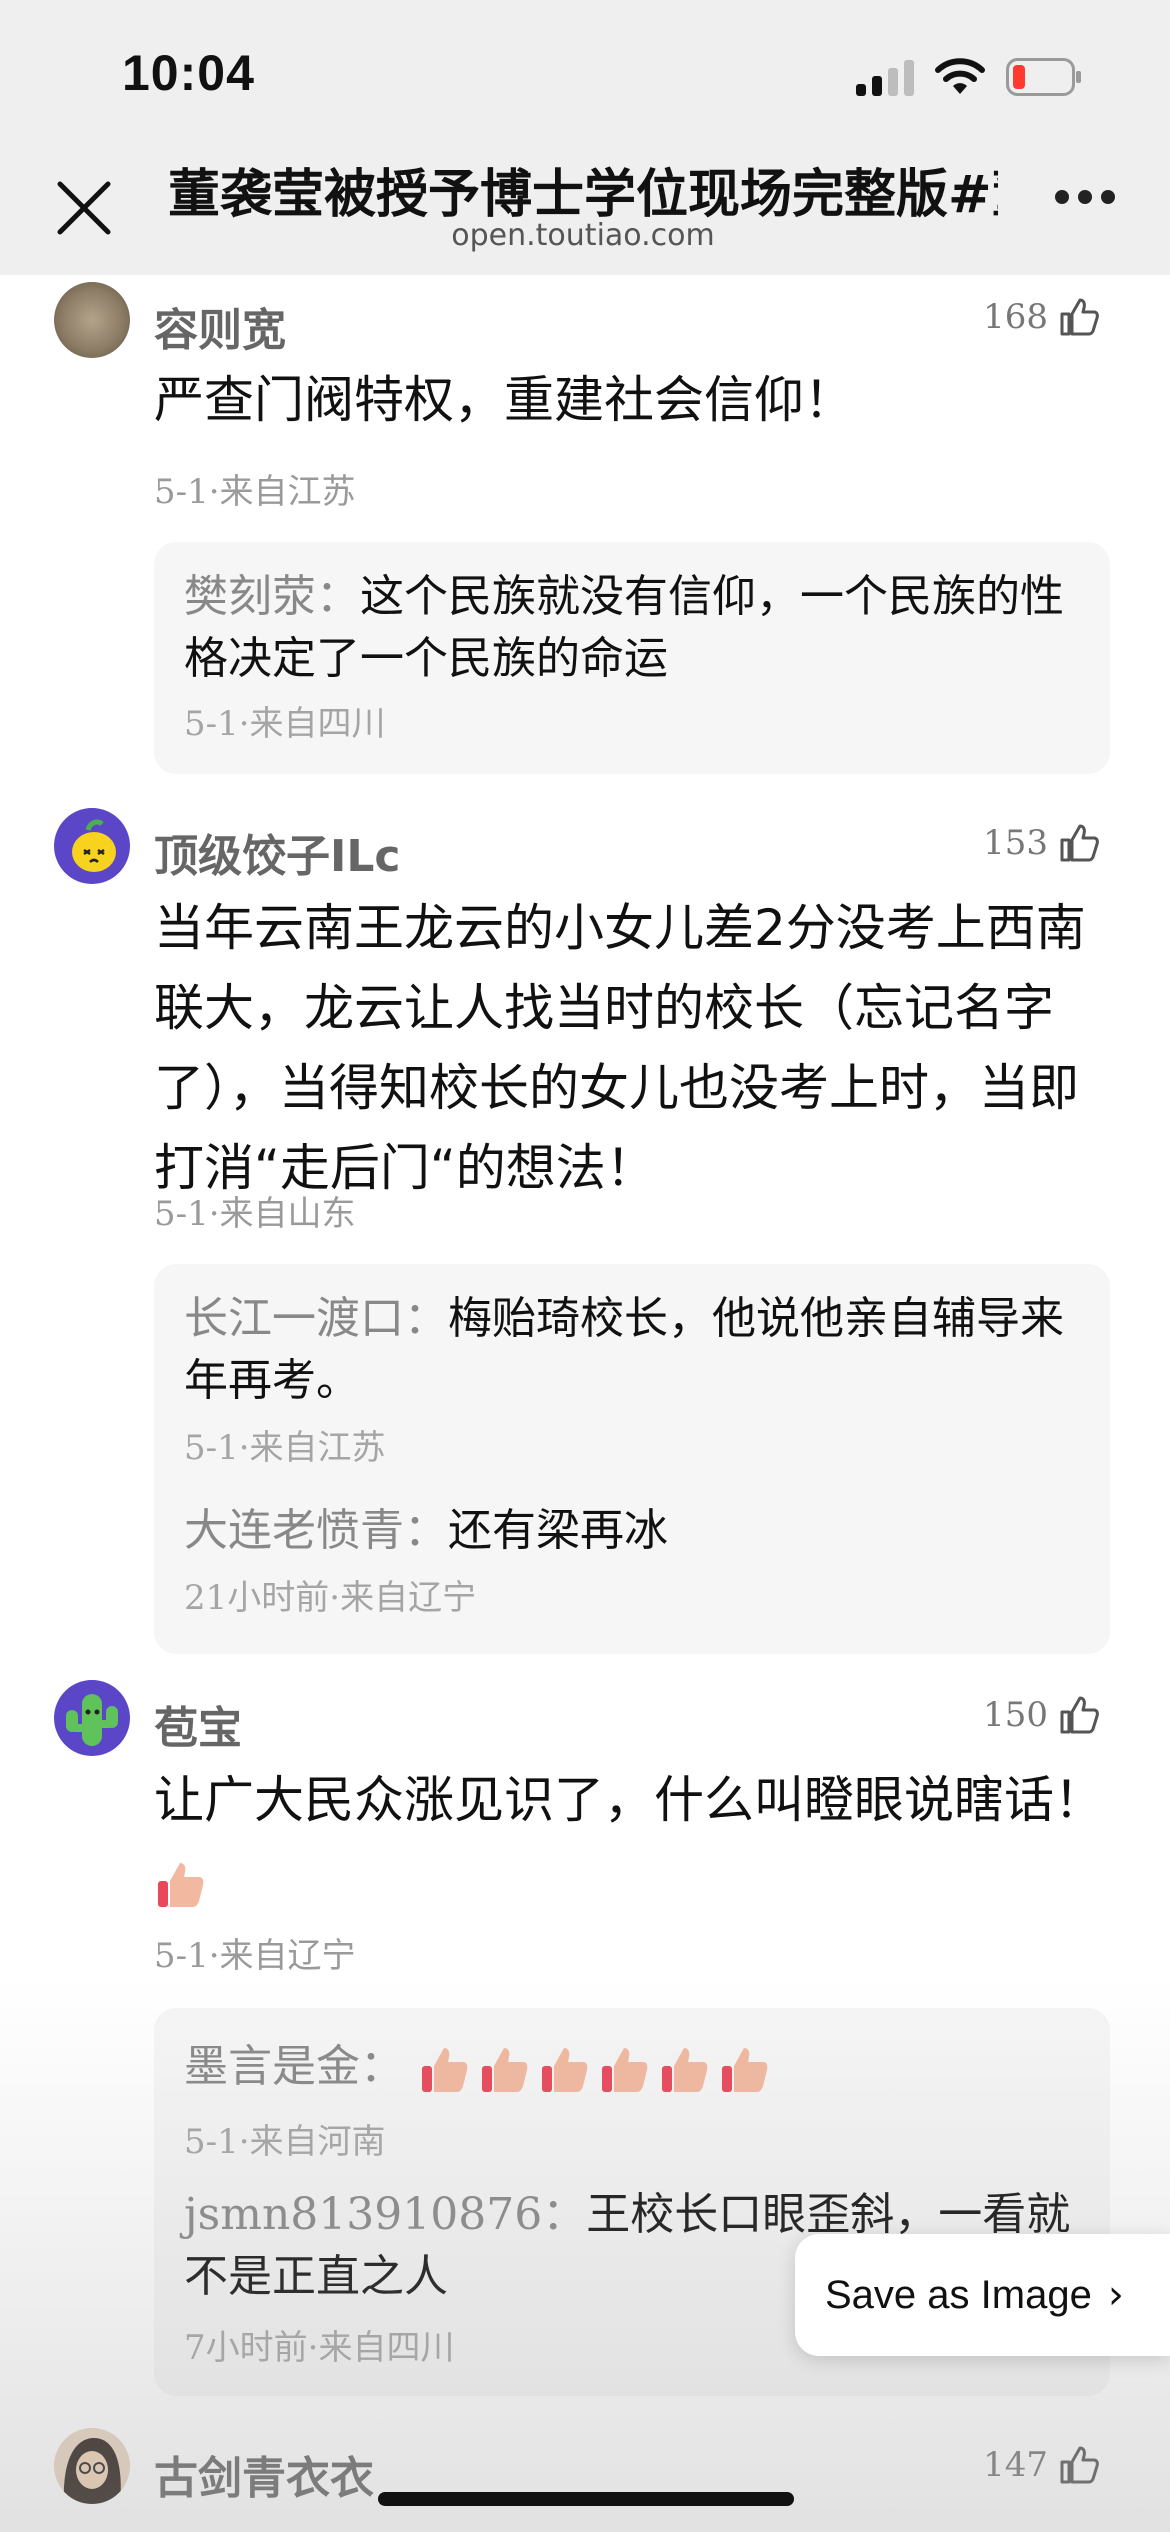  I want to click on cellular-signal-icon, so click(886, 78).